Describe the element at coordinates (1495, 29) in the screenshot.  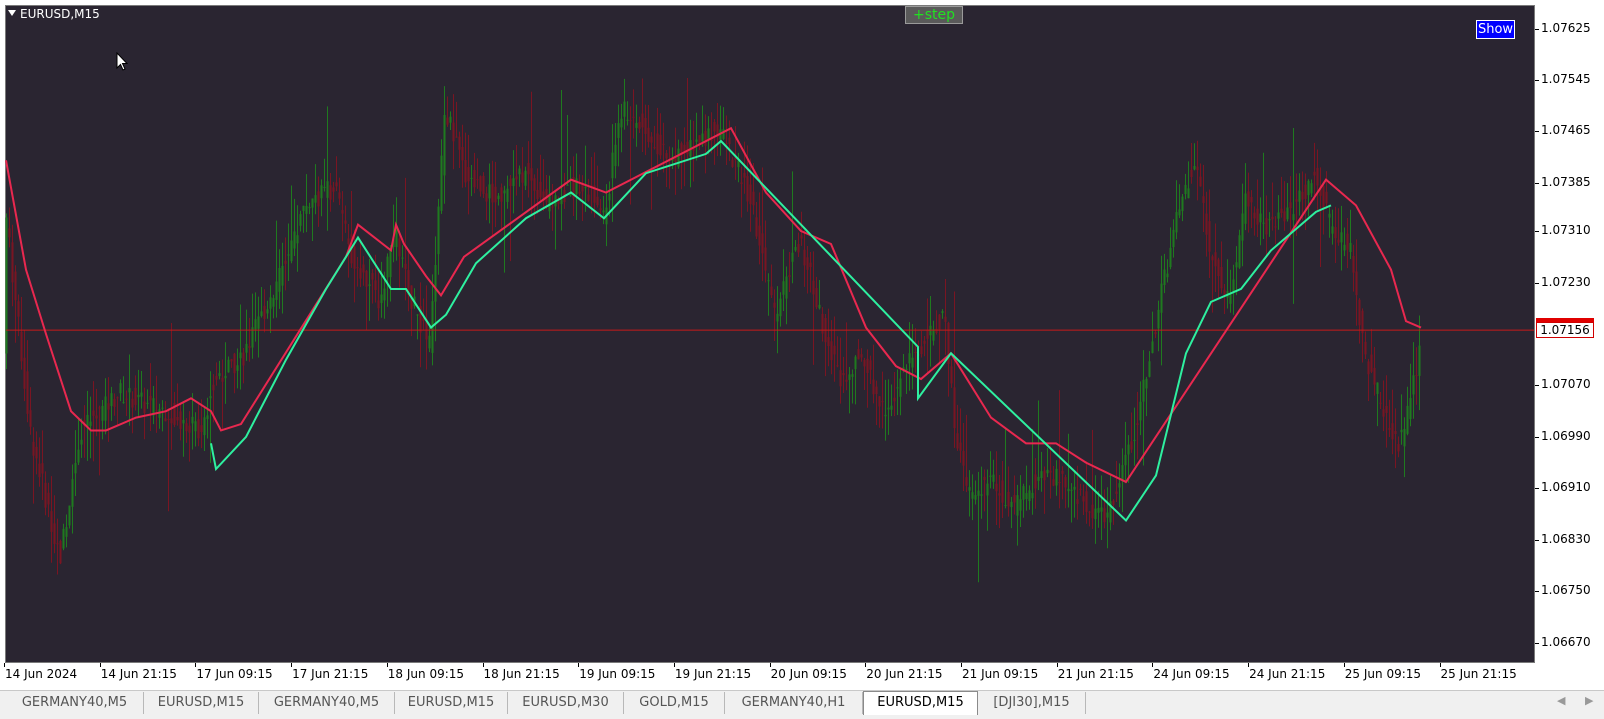
I see `show-button: Show` at that location.